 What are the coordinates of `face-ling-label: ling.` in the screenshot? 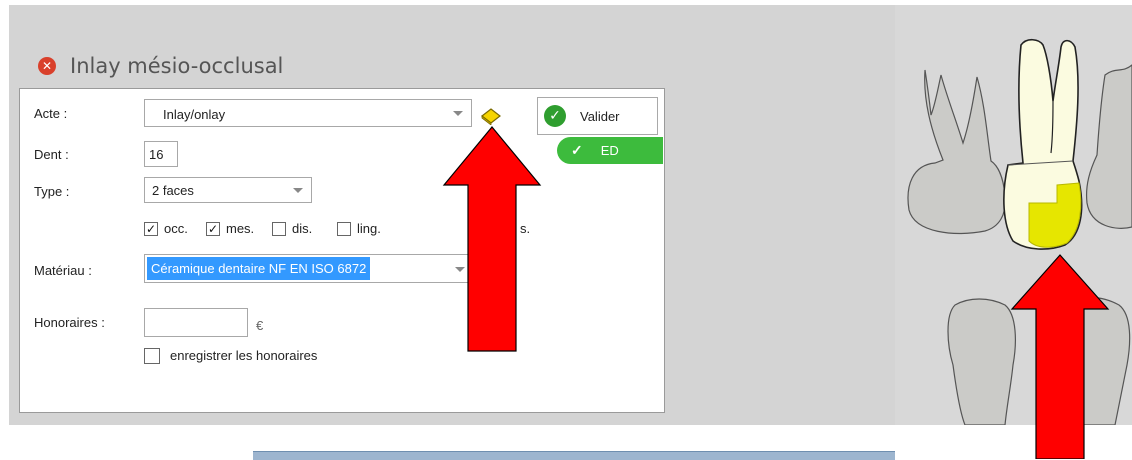 It's located at (369, 228).